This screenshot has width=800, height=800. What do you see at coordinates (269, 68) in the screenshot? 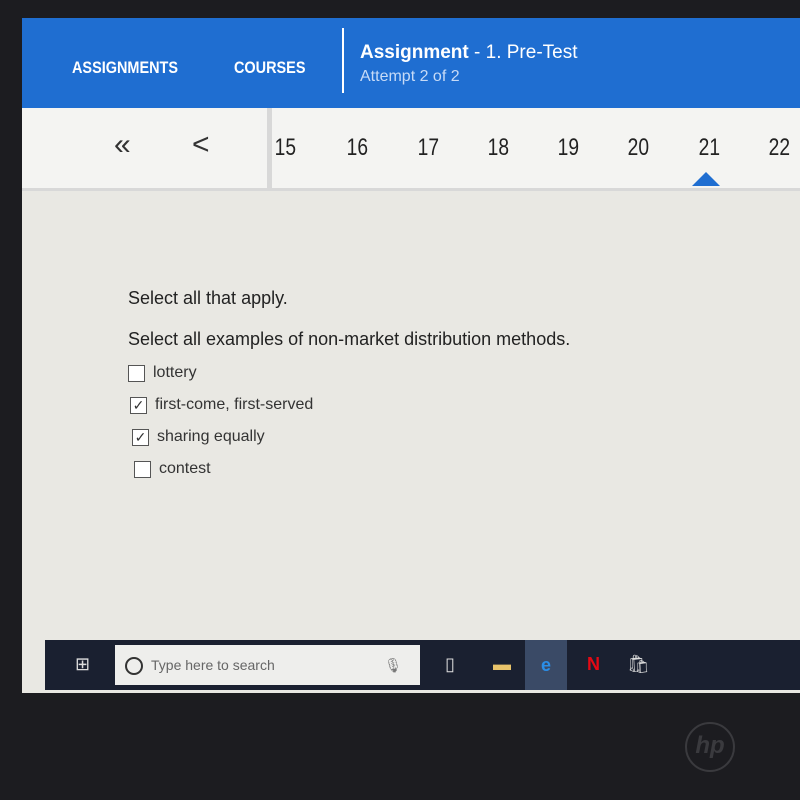
I see `nav-courses: COURSES` at bounding box center [269, 68].